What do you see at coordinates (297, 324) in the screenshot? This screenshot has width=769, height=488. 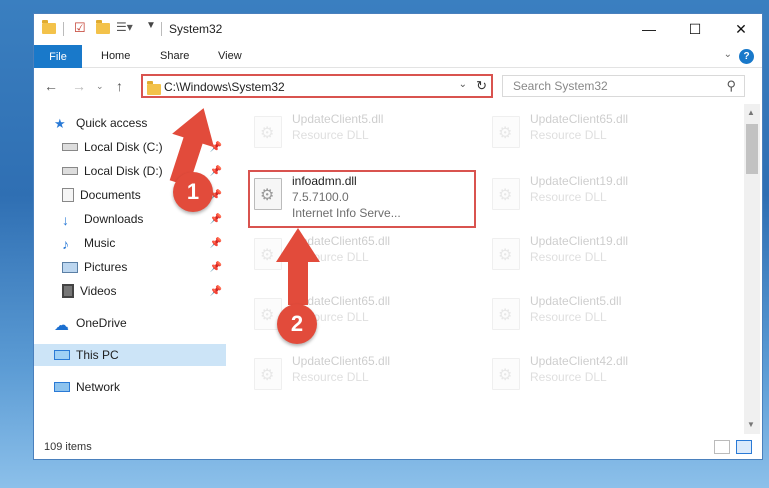 I see `step-2-badge: 2` at bounding box center [297, 324].